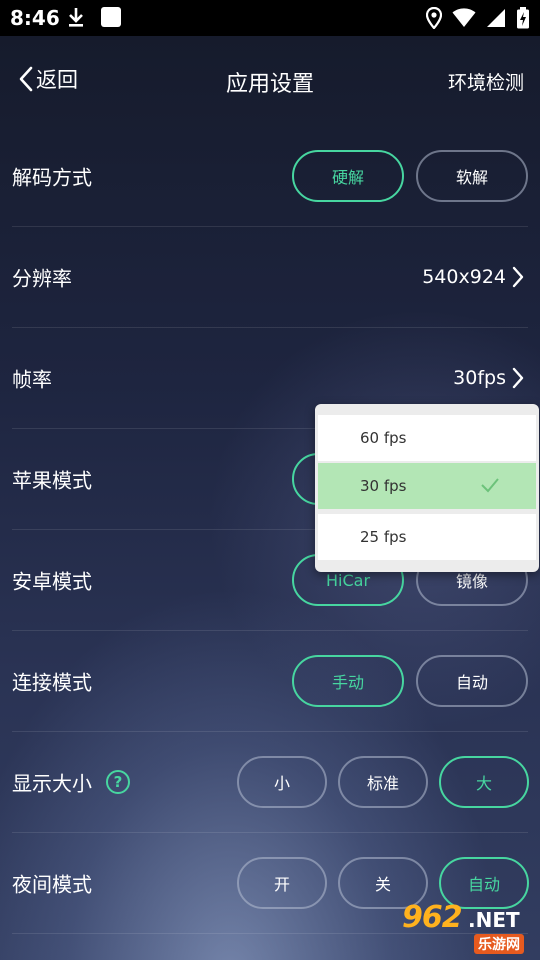  Describe the element at coordinates (427, 438) in the screenshot. I see `fps-option-60: 60 fps` at that location.